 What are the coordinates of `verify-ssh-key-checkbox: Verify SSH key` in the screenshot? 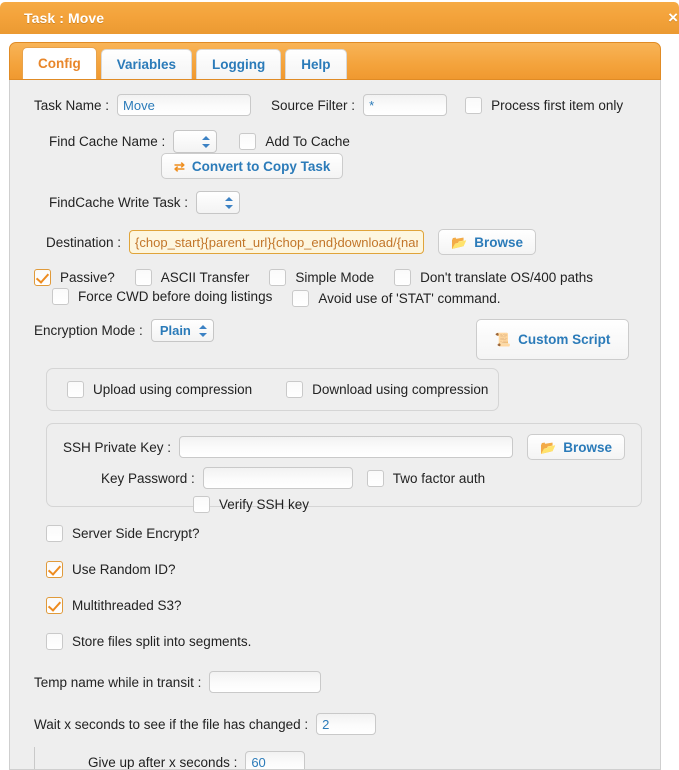 It's located at (251, 504).